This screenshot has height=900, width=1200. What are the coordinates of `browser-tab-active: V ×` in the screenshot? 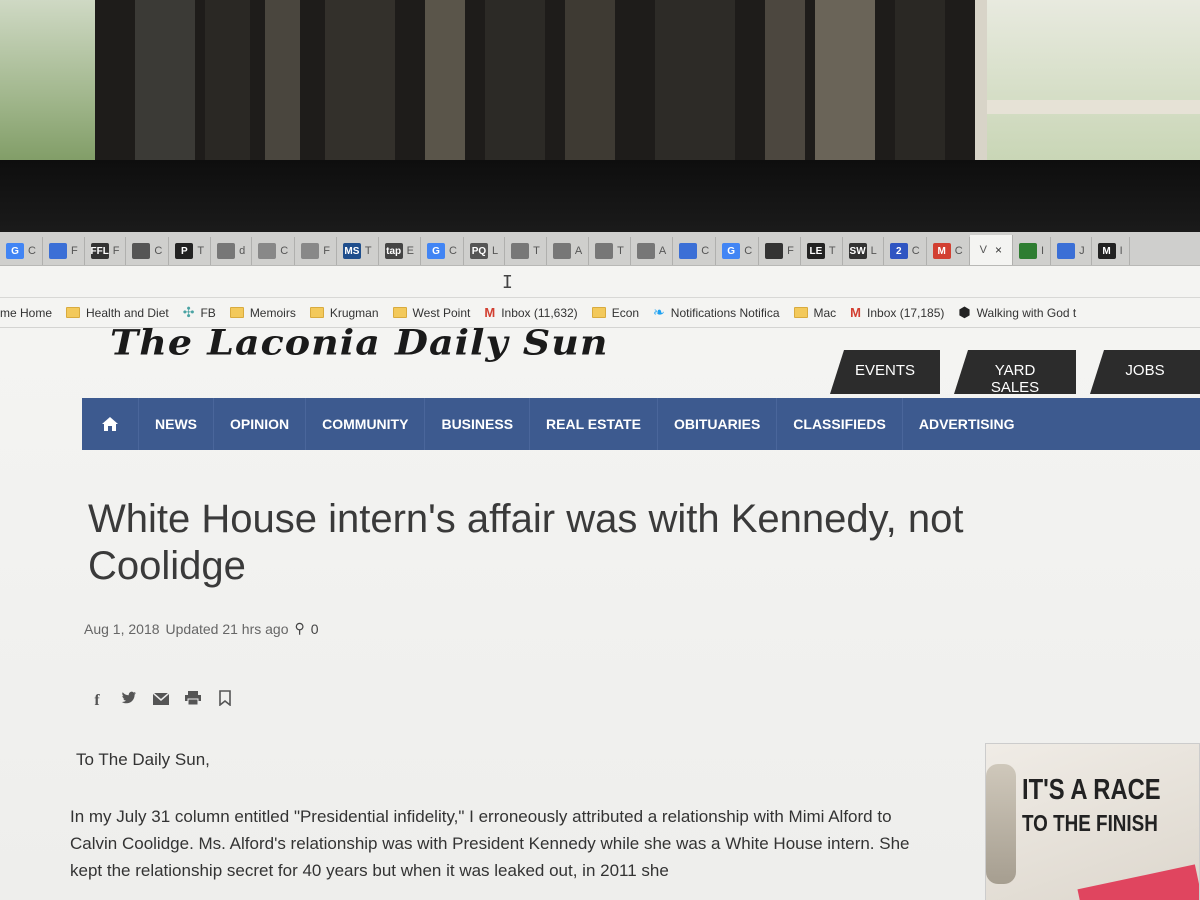 It's located at (991, 250).